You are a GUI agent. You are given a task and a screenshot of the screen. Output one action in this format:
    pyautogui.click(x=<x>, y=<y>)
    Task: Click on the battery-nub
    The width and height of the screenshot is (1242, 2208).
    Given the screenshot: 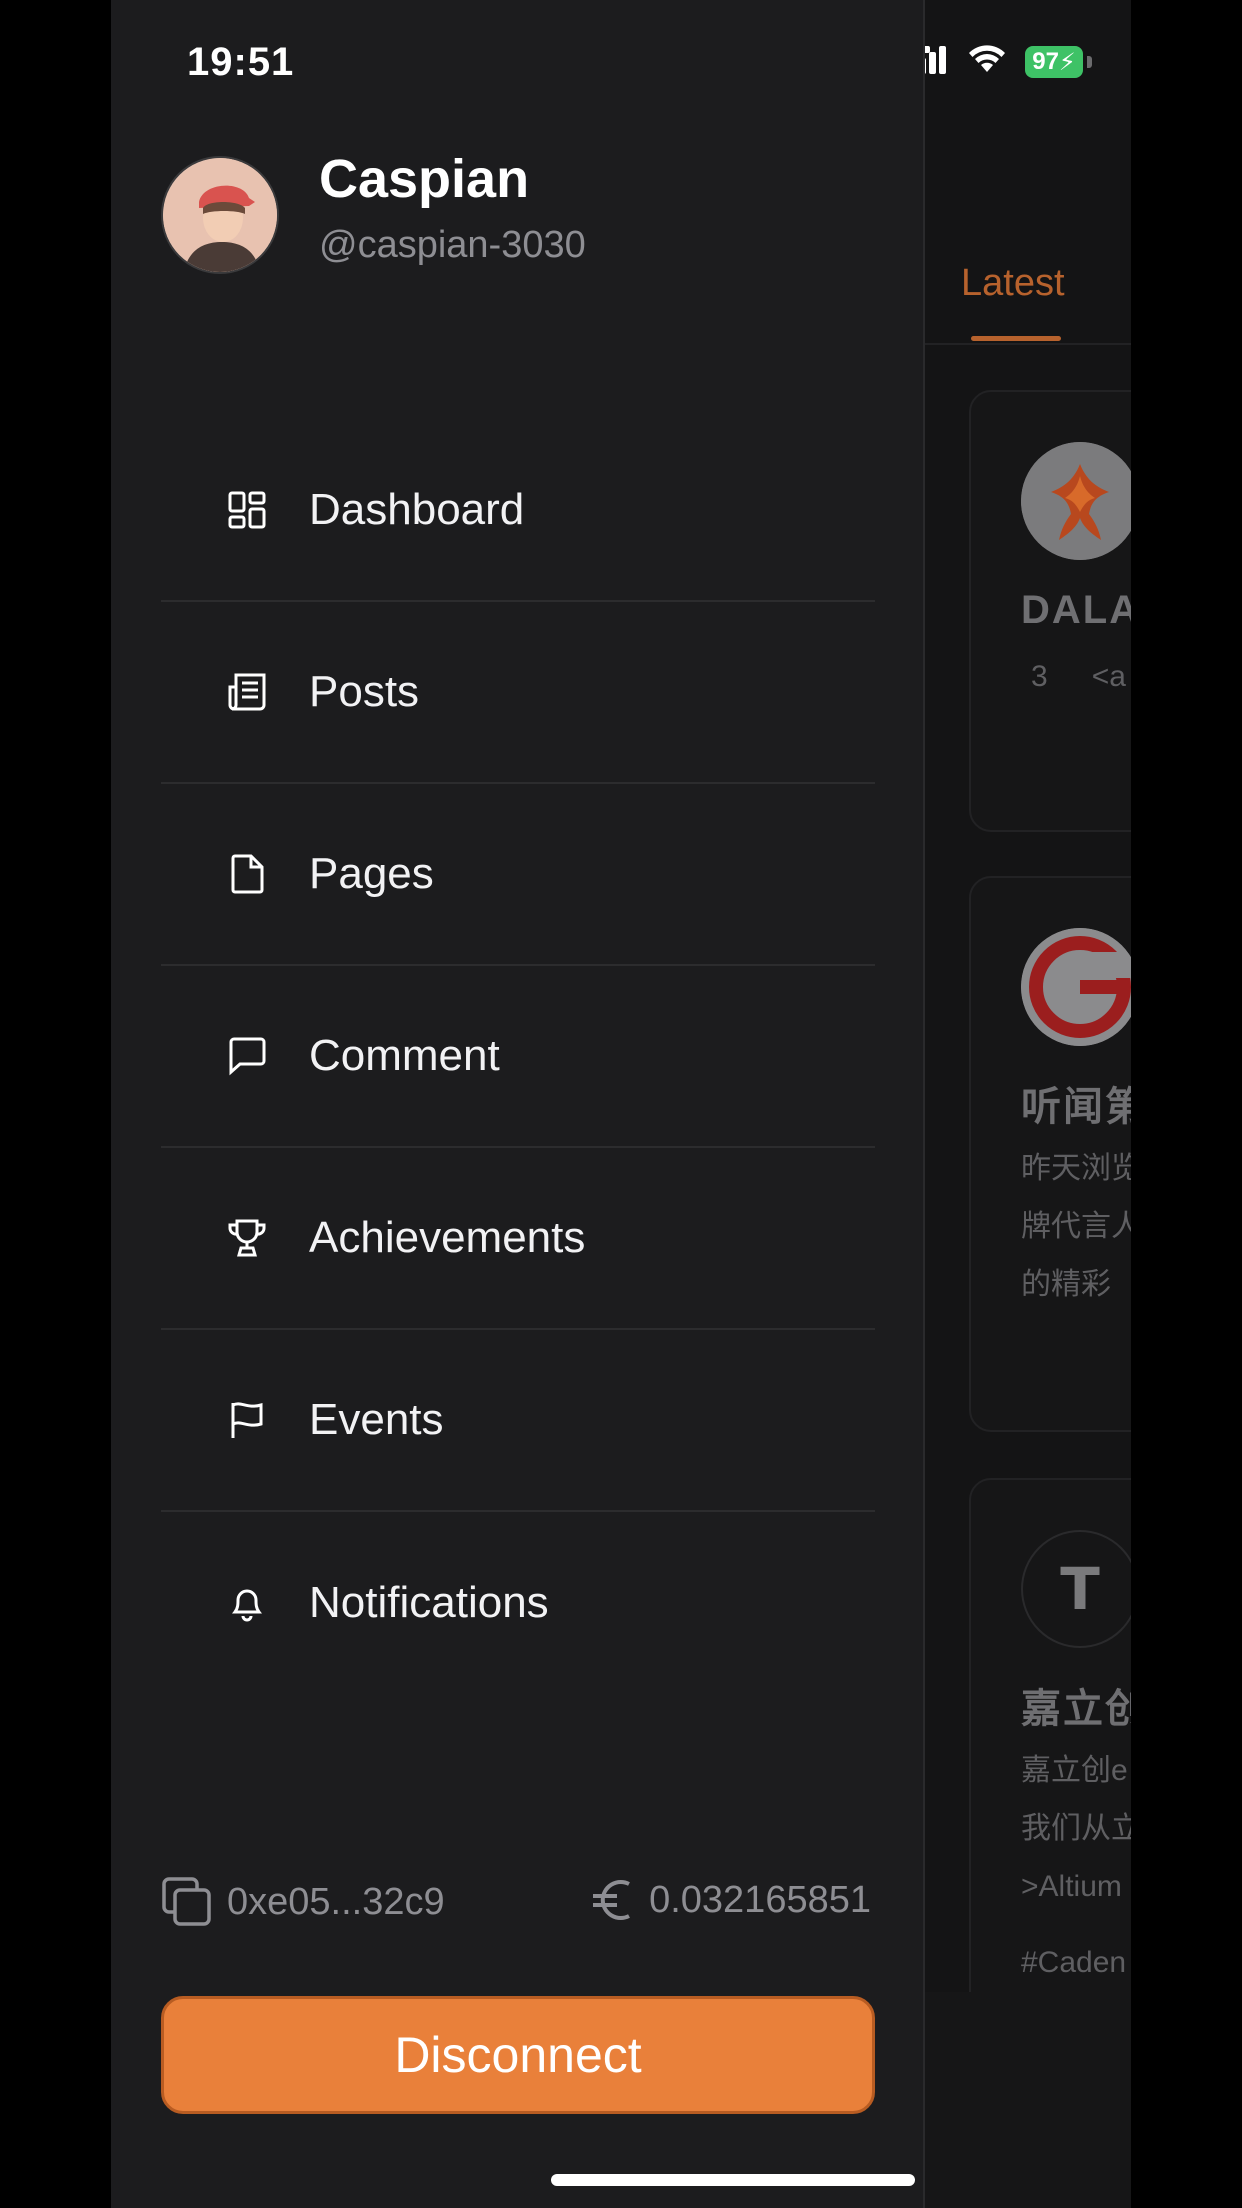 What is the action you would take?
    pyautogui.click(x=1089, y=62)
    